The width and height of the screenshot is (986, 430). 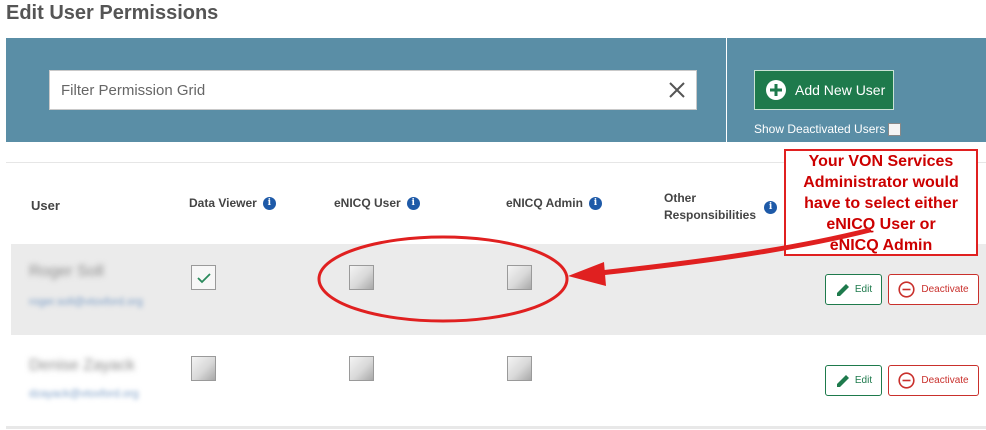 What do you see at coordinates (840, 90) in the screenshot?
I see `add-new-user-label: Add New User` at bounding box center [840, 90].